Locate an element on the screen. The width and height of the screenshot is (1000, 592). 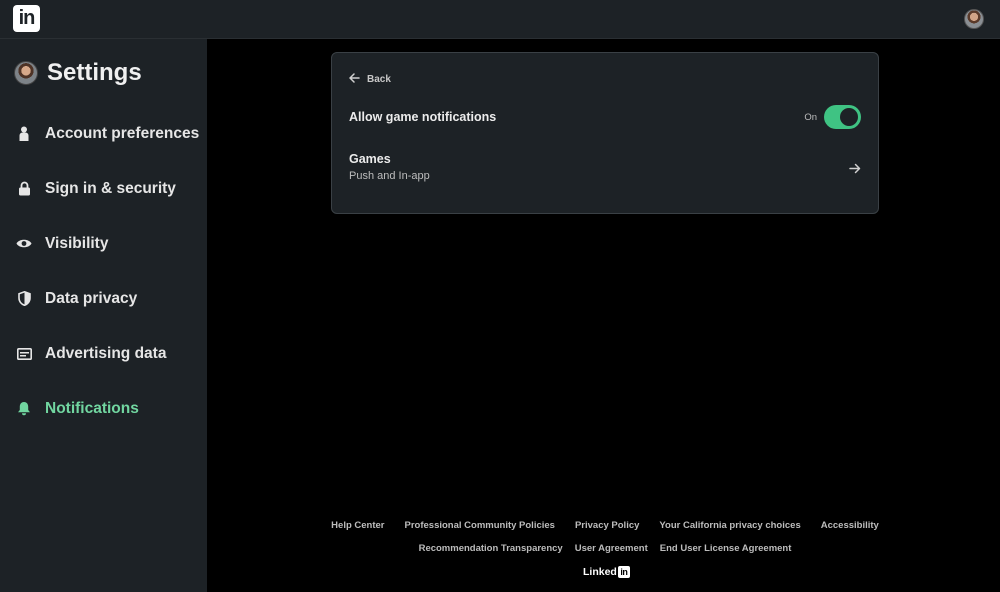
bell-icon is located at coordinates (24, 409).